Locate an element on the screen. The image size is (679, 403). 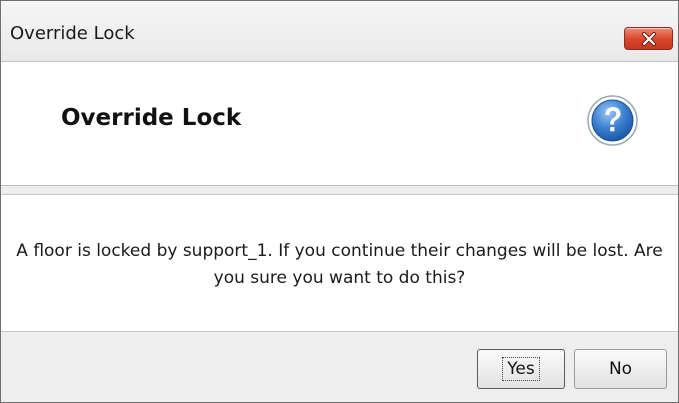
no-button: No is located at coordinates (620, 369).